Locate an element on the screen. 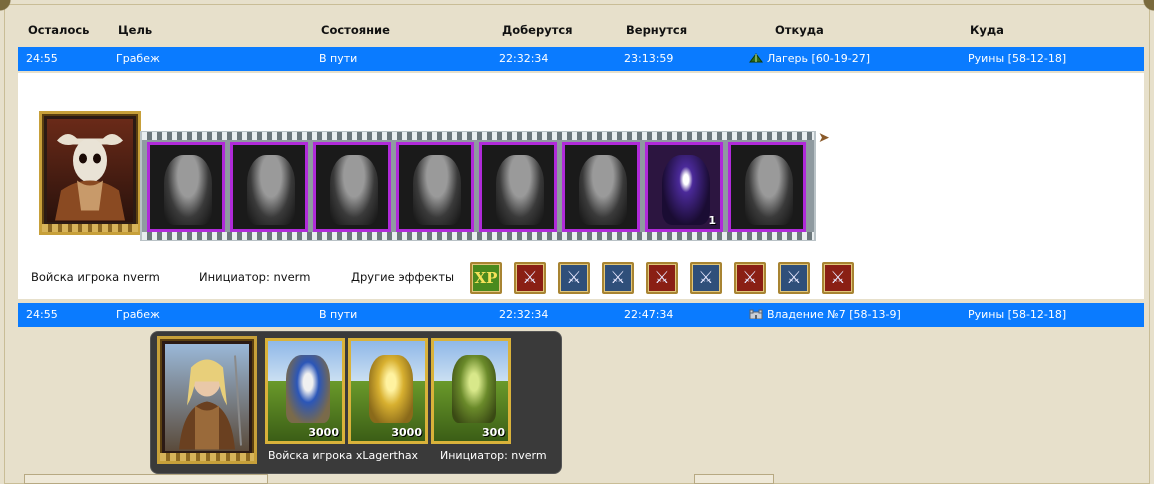  strip-skull-border-top is located at coordinates (478, 136).